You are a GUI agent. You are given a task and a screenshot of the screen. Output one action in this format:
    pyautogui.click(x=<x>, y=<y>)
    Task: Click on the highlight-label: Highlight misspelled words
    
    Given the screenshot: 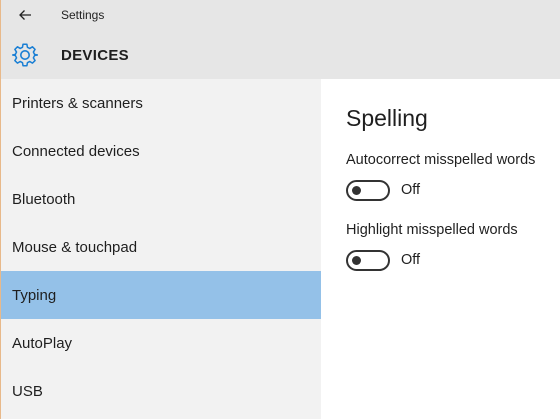 What is the action you would take?
    pyautogui.click(x=432, y=230)
    